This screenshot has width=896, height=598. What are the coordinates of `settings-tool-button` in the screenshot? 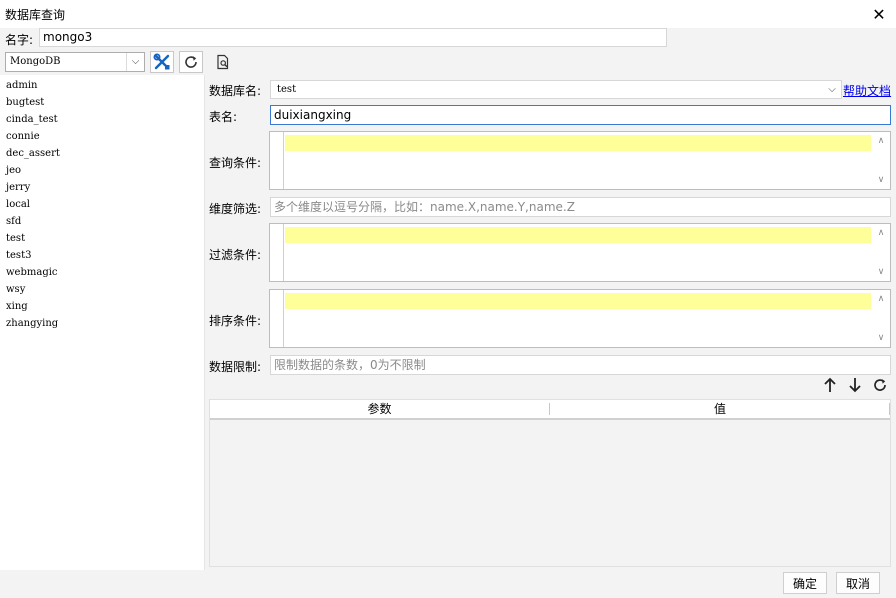 It's located at (162, 62).